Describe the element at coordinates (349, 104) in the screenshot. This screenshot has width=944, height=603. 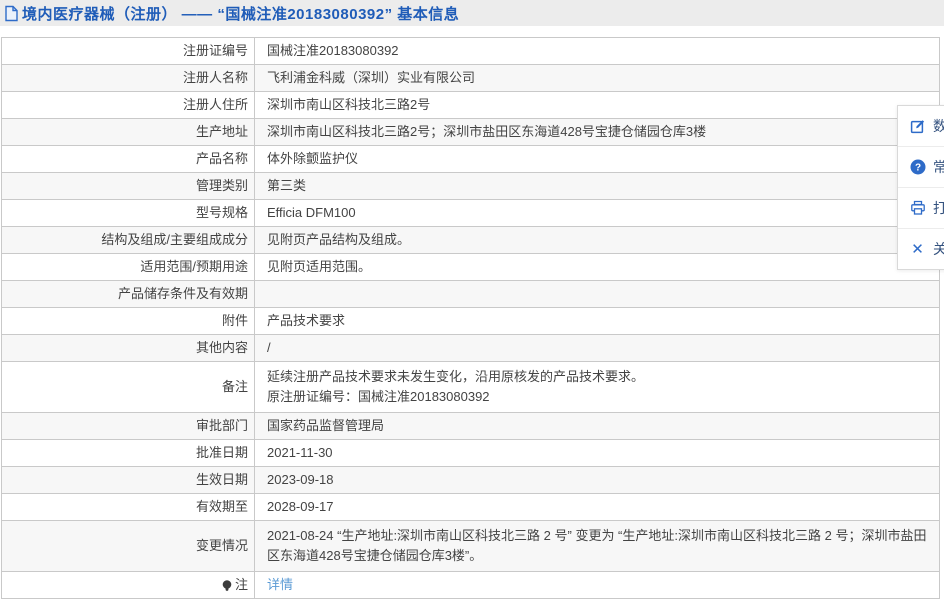
I see `row-value: 深圳市南山区科技北三路2号` at that location.